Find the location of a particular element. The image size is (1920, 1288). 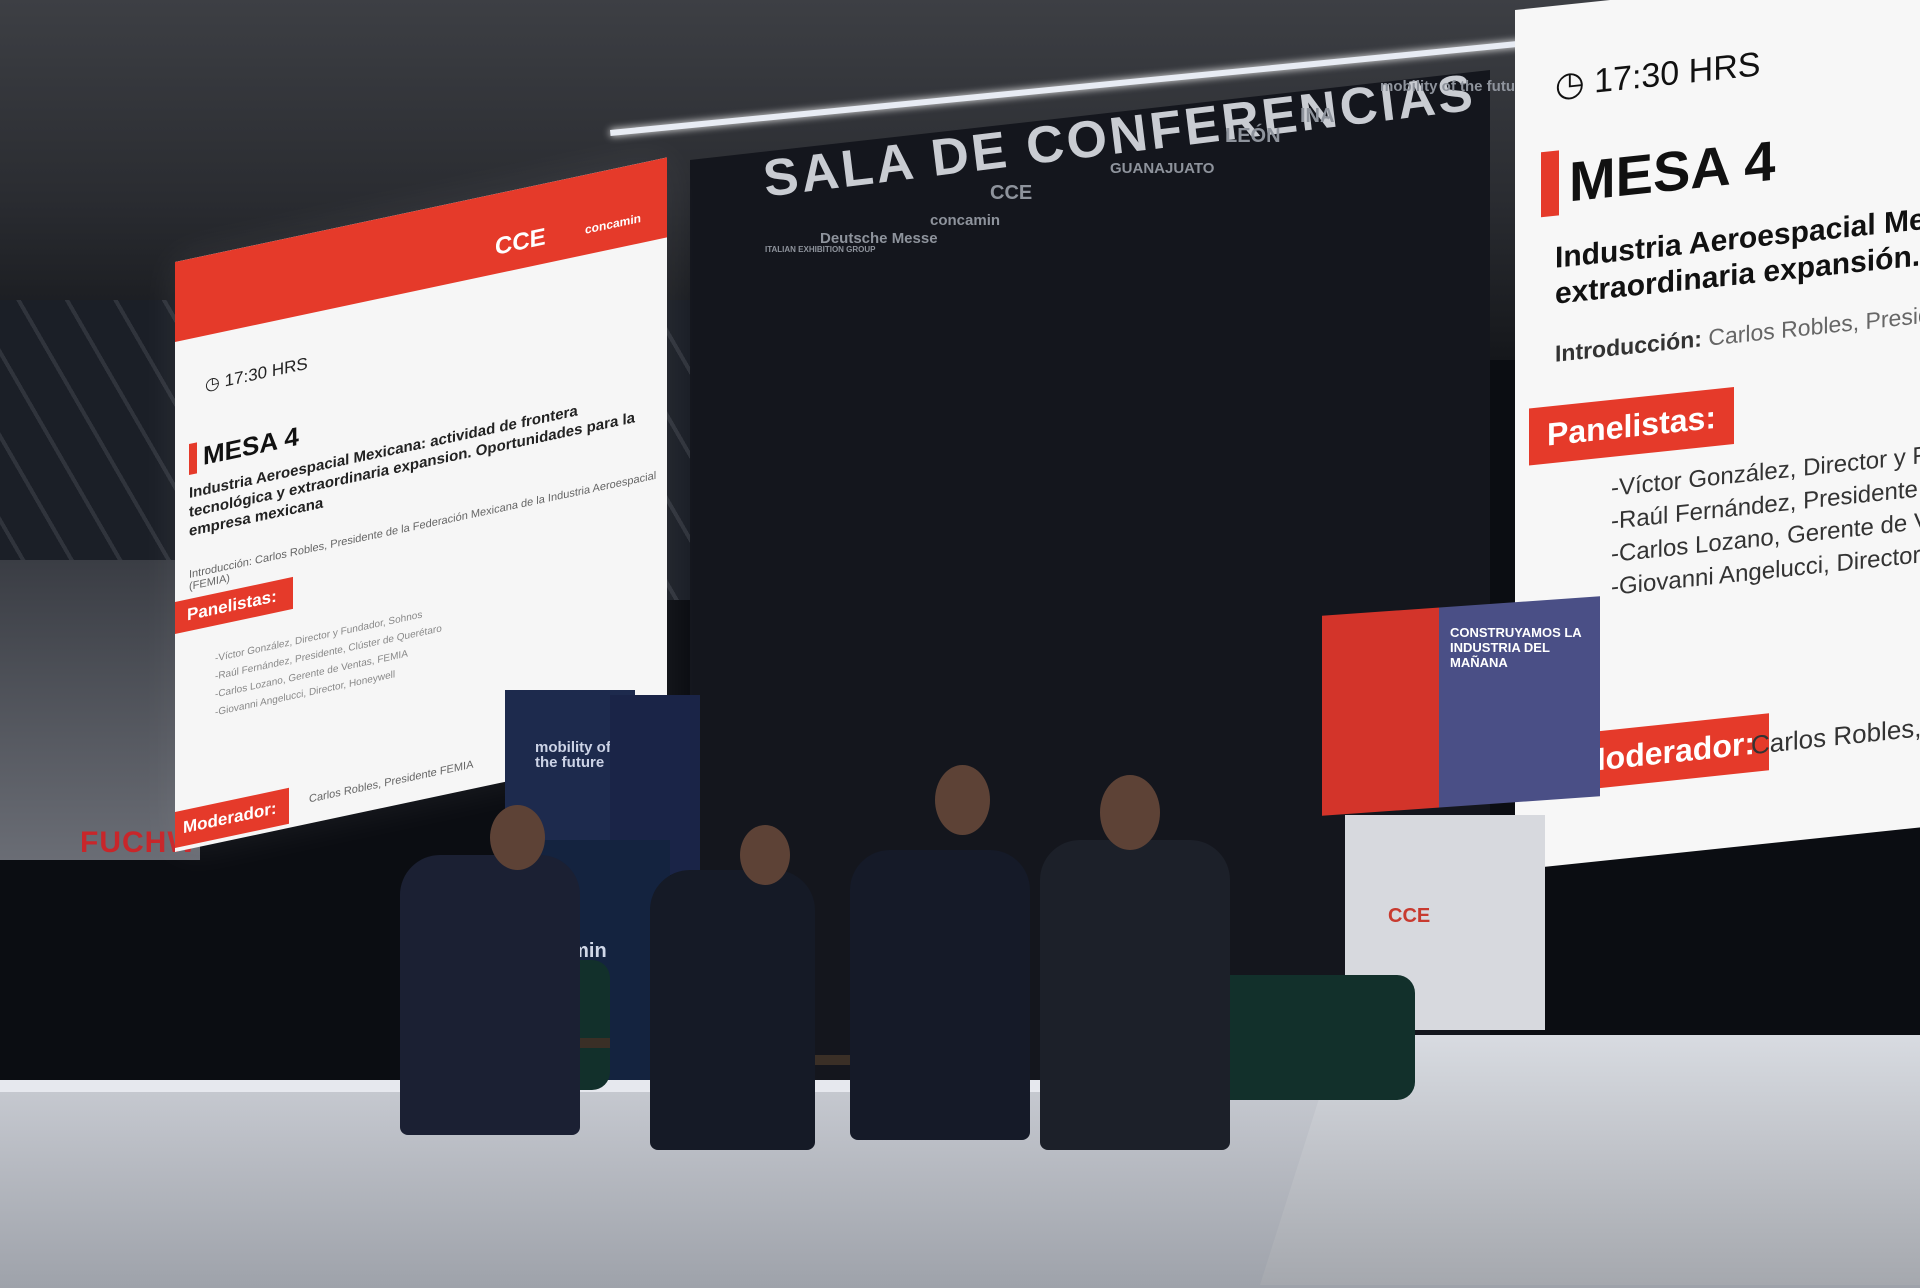

sponsor-logo: GUANAJUATO is located at coordinates (1162, 168).